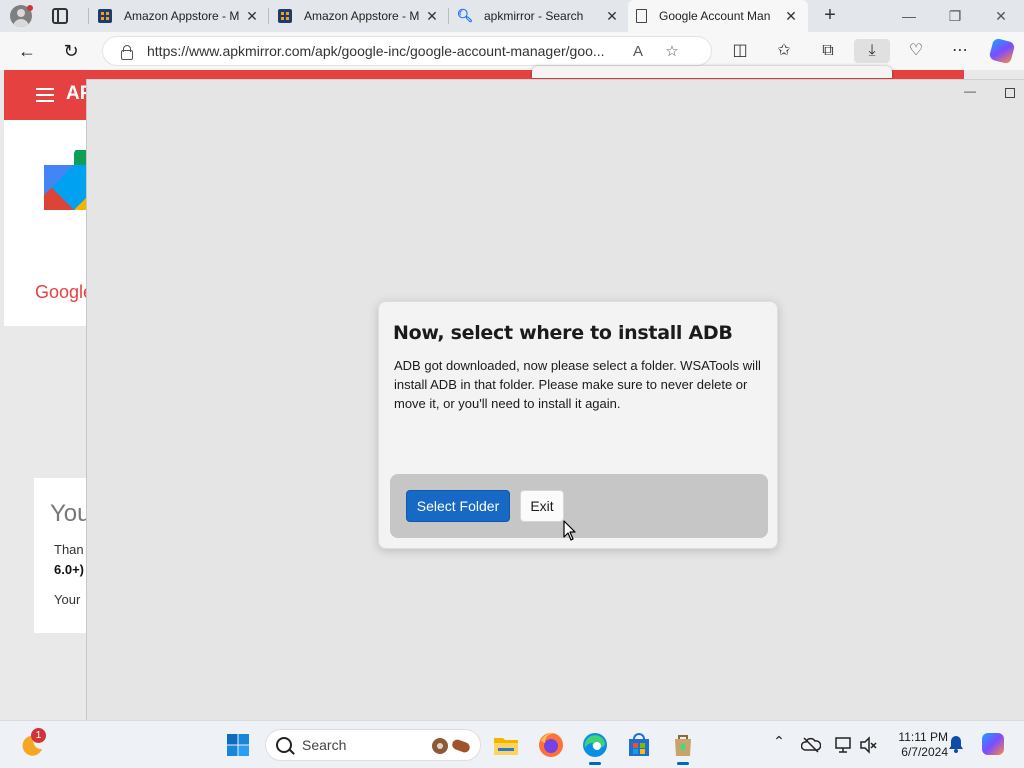 This screenshot has height=768, width=1024. I want to click on more-options-icon: ⋯, so click(960, 51).